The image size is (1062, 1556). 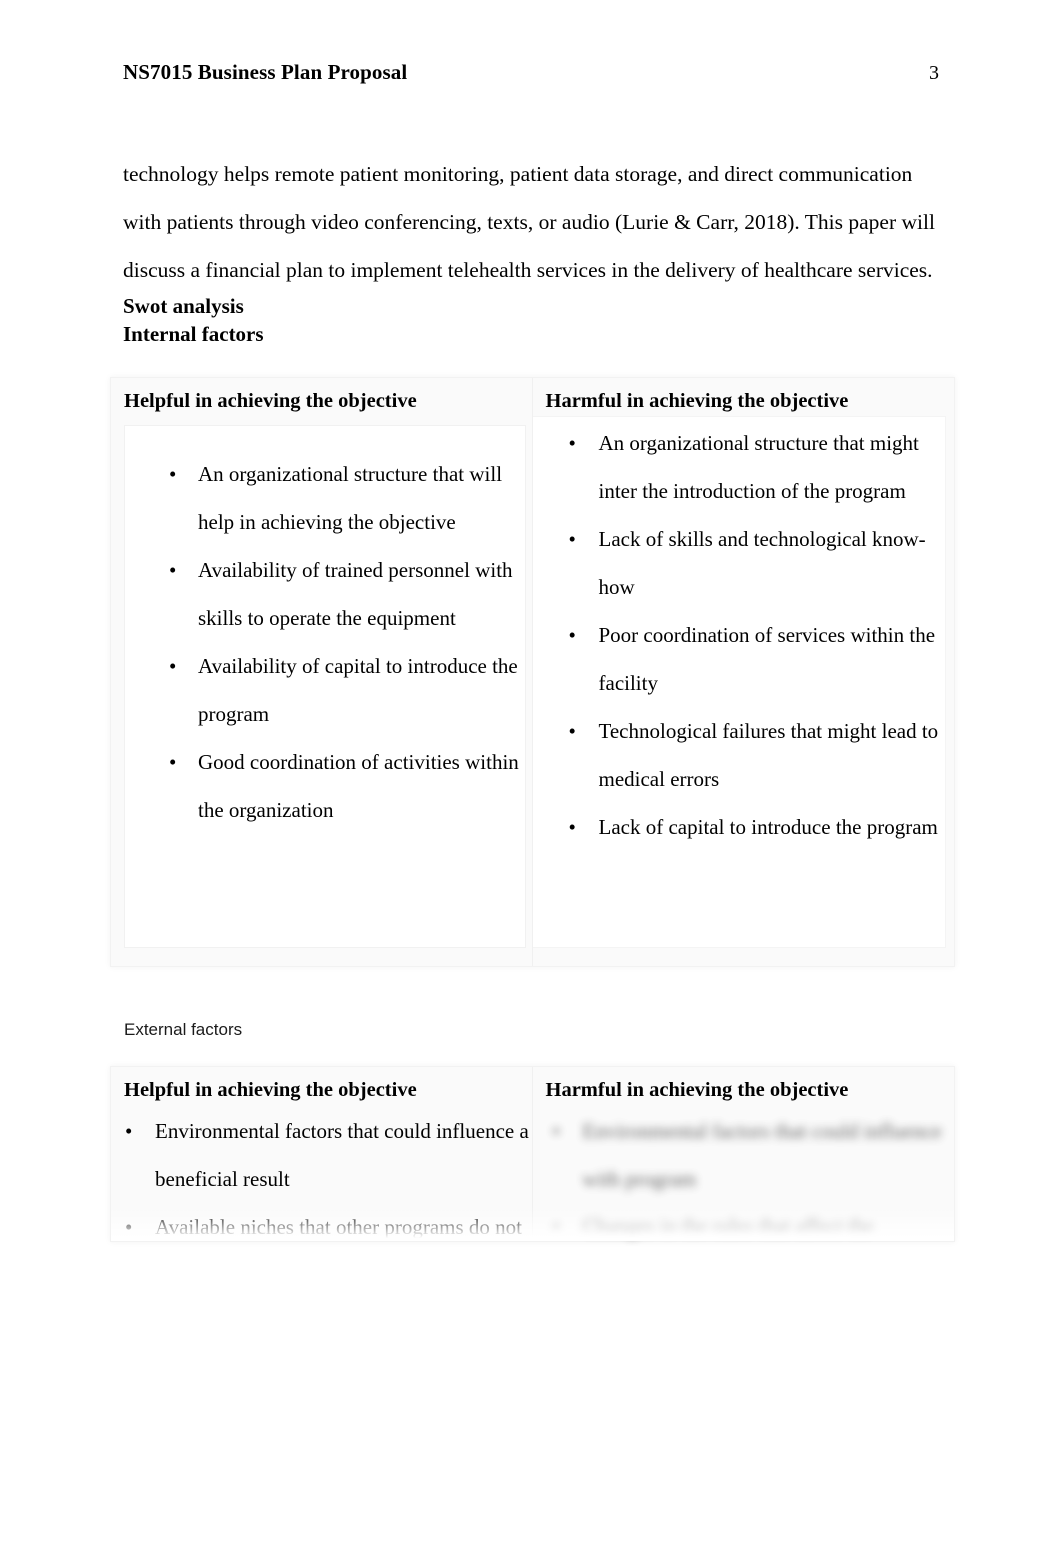 I want to click on heading-internal-factors: Internal factors, so click(x=193, y=334).